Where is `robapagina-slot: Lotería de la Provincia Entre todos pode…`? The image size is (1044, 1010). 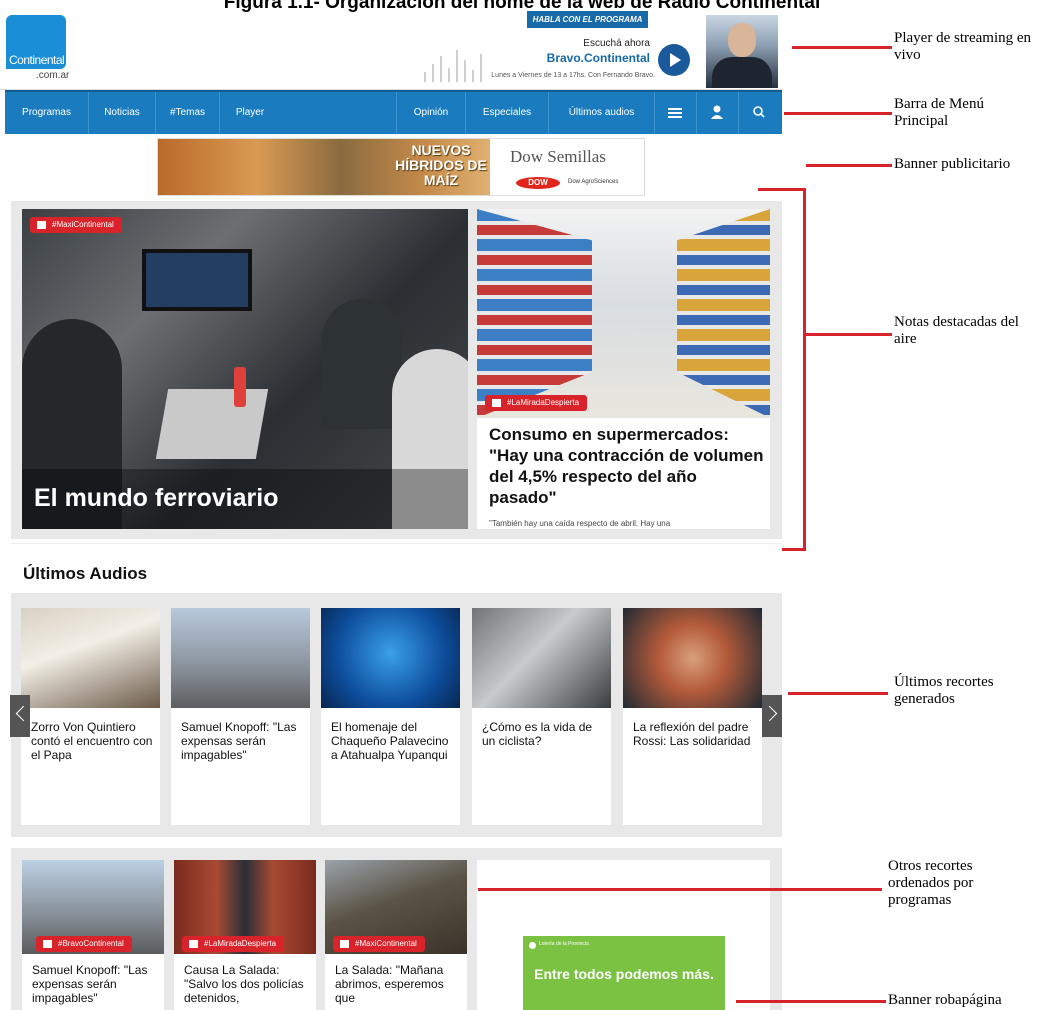
robapagina-slot: Lotería de la Provincia Entre todos pode… is located at coordinates (623, 935).